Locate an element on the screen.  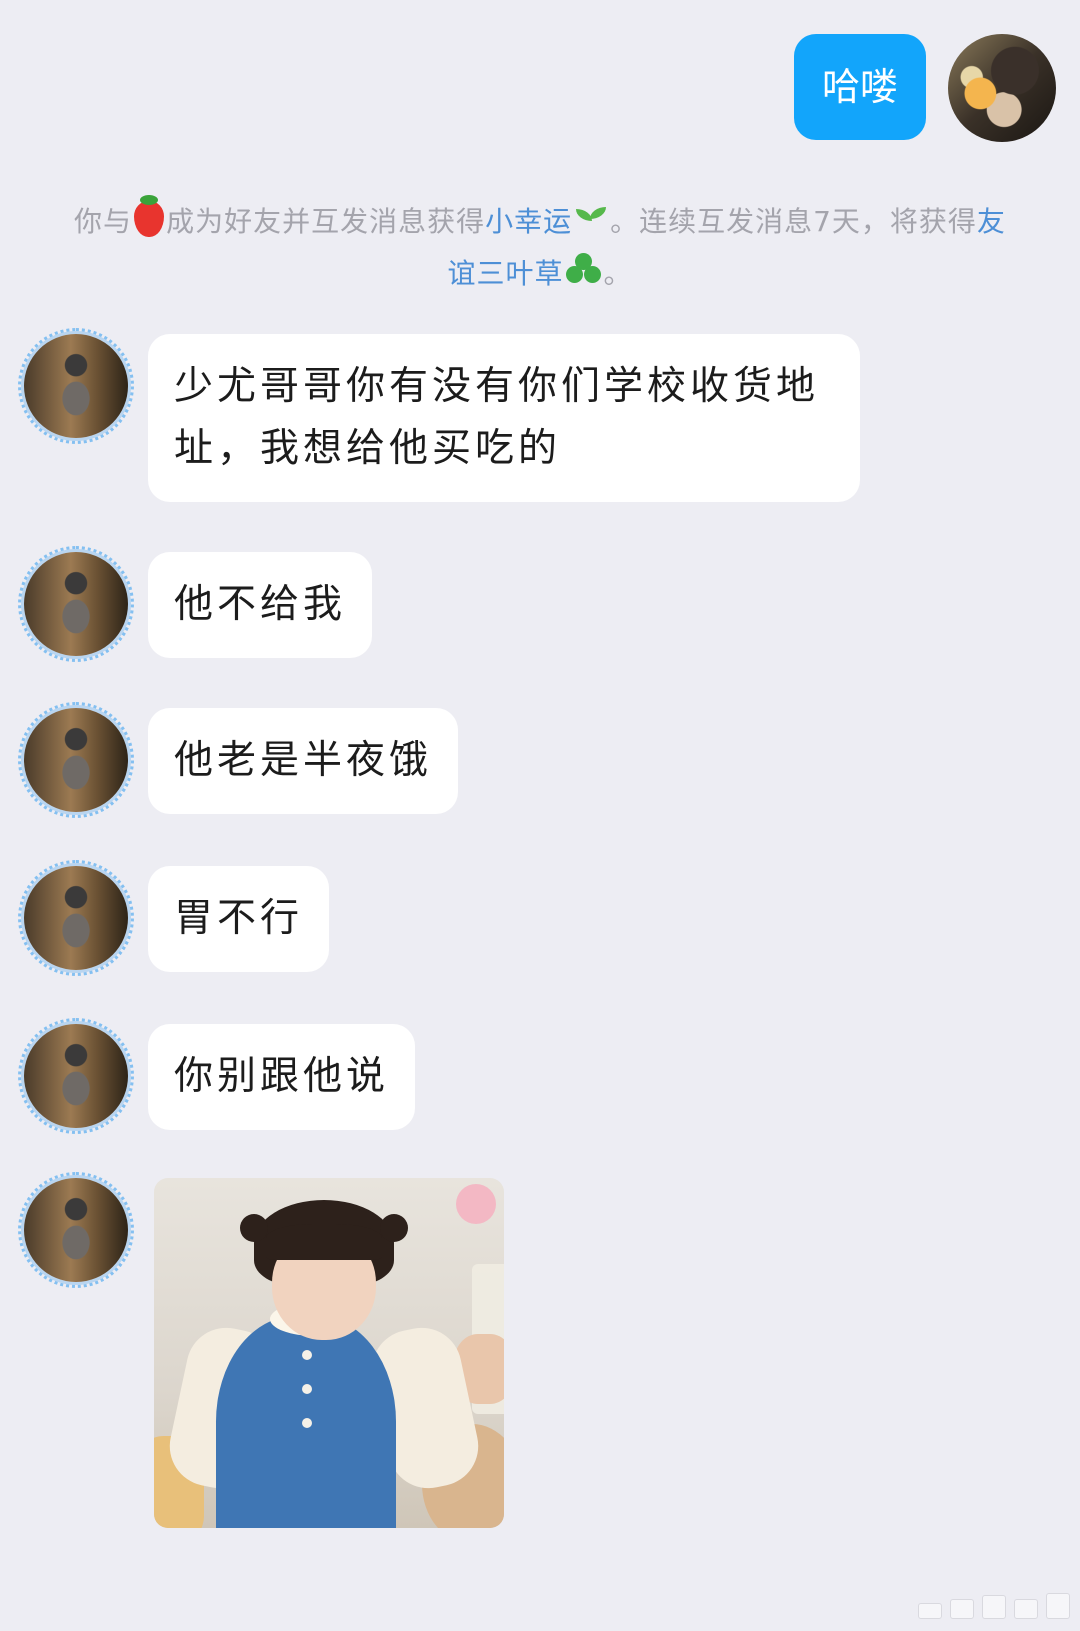
outgoing-message-row: 哈喽 is located at coordinates (924, 88).